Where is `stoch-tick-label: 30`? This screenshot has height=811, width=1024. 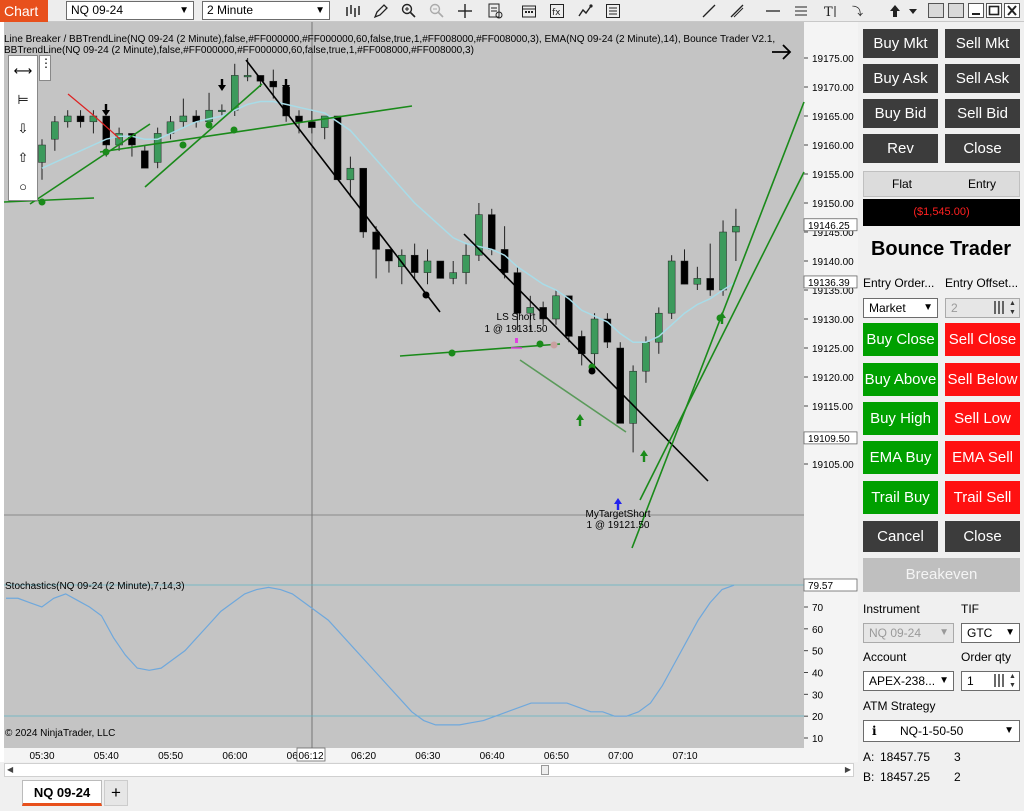 stoch-tick-label: 30 is located at coordinates (818, 695).